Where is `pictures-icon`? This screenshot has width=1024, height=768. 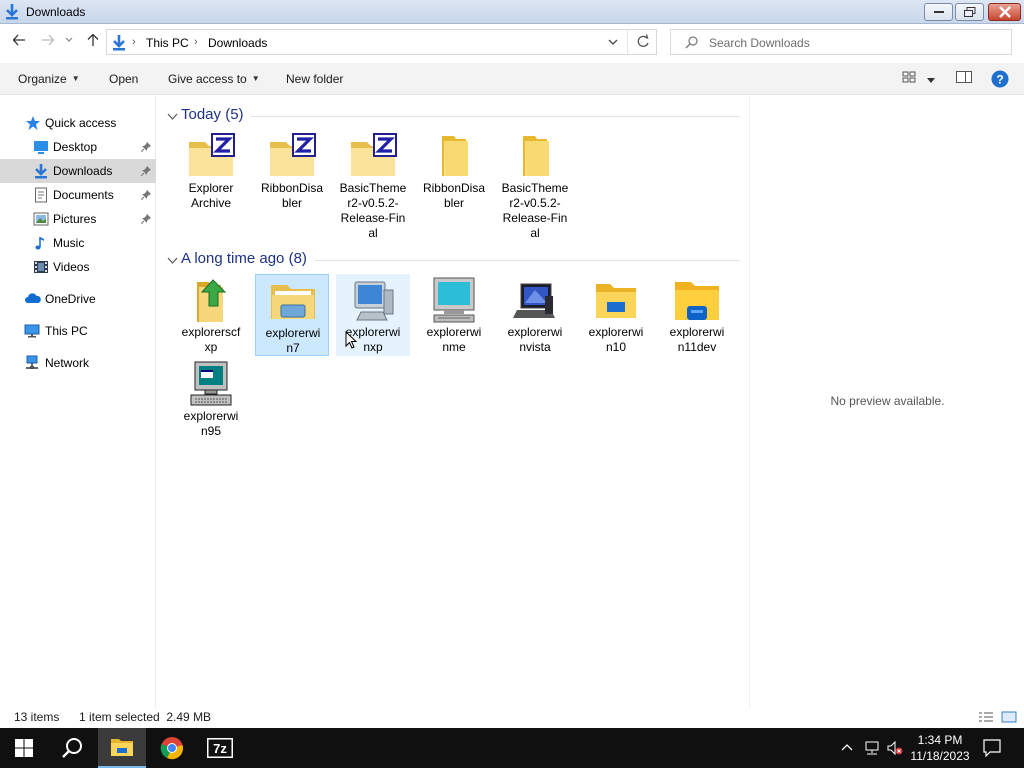 pictures-icon is located at coordinates (41, 219).